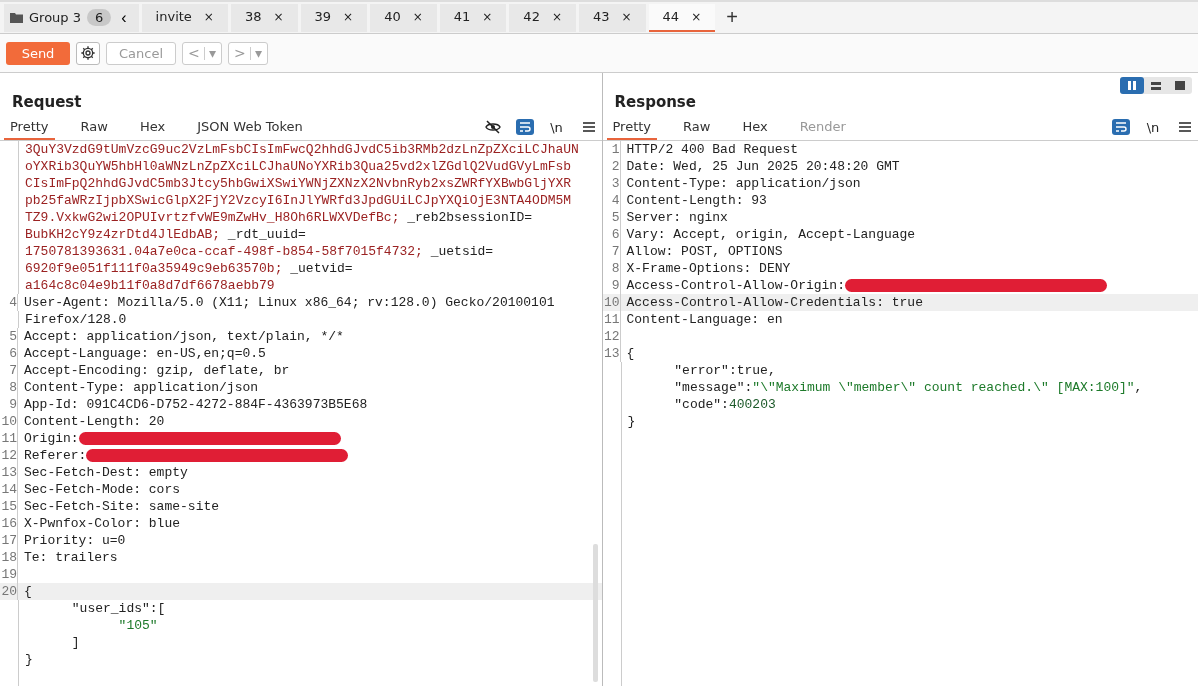 This screenshot has width=1198, height=686. What do you see at coordinates (611, 183) in the screenshot?
I see `line-number: 3` at bounding box center [611, 183].